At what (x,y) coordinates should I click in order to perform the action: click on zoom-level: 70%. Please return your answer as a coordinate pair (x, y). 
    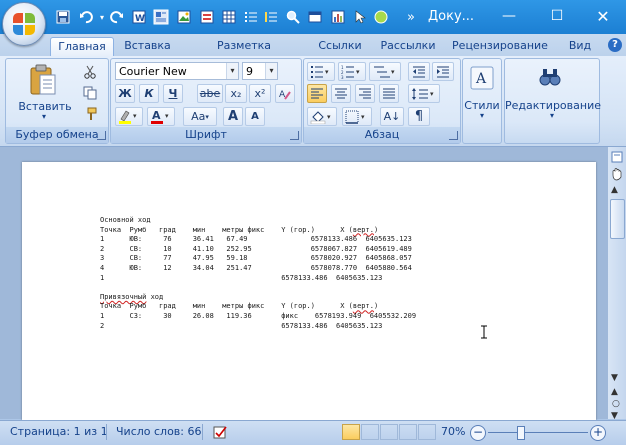
    Looking at the image, I should click on (453, 431).